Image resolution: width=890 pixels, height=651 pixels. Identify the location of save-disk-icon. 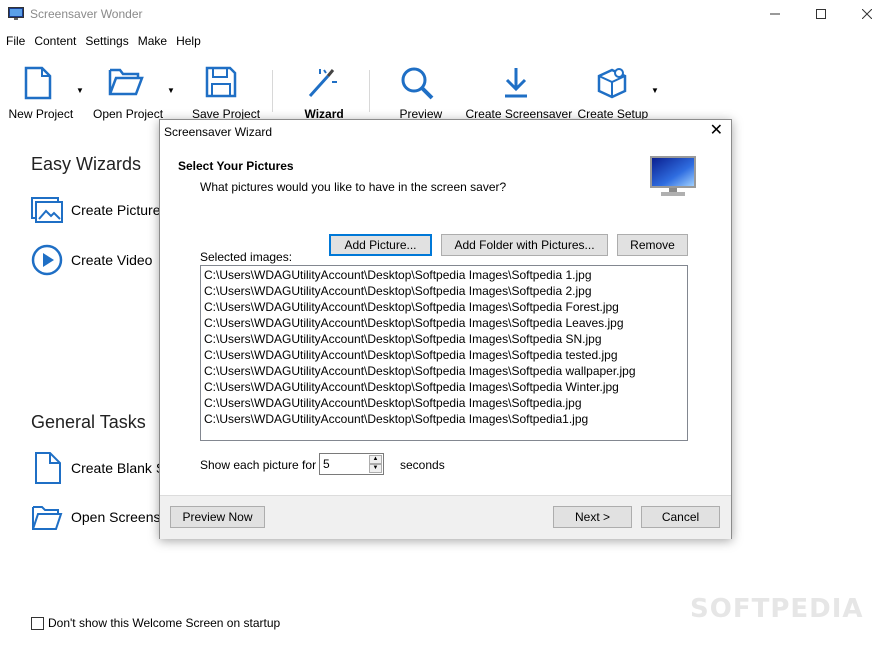
(221, 82).